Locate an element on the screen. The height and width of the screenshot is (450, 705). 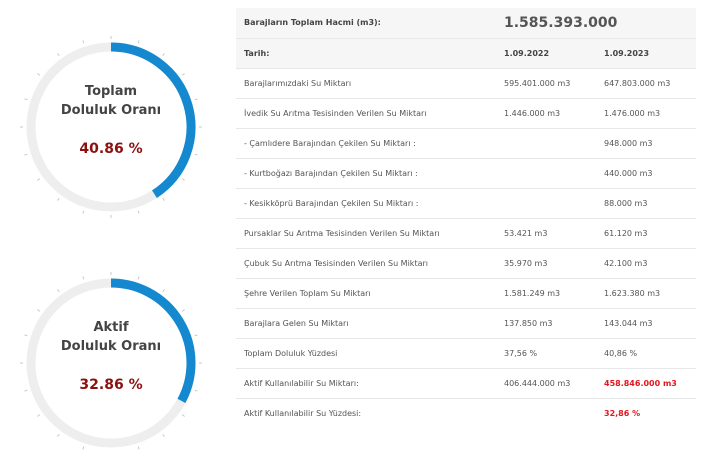
table-row: Toplam Doluluk Yüzdesi 37,56 % 40,86 % is located at coordinates (466, 353).